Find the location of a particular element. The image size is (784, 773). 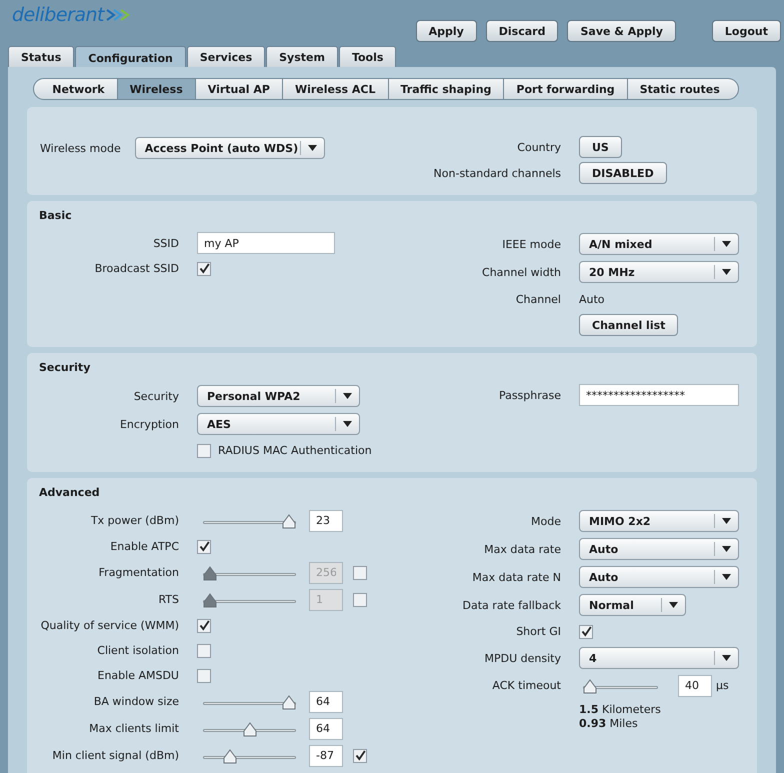

field-label: Passphrase is located at coordinates (529, 395).